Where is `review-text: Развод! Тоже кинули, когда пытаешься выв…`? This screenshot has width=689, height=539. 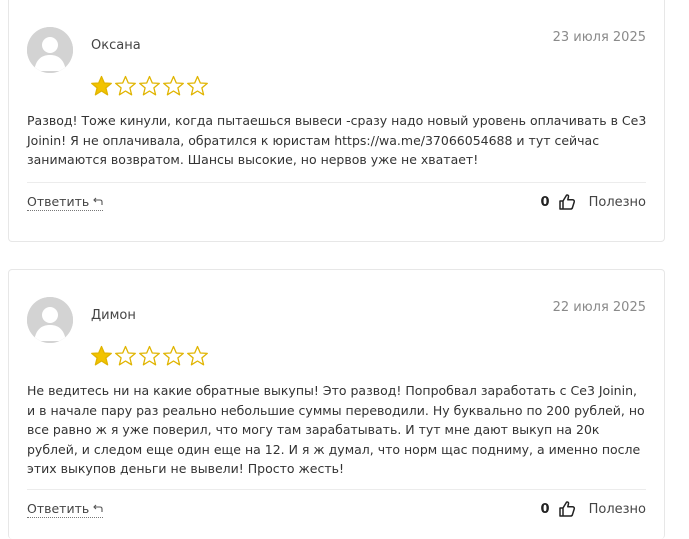
review-text: Развод! Тоже кинули, когда пытаешься выв… is located at coordinates (337, 140).